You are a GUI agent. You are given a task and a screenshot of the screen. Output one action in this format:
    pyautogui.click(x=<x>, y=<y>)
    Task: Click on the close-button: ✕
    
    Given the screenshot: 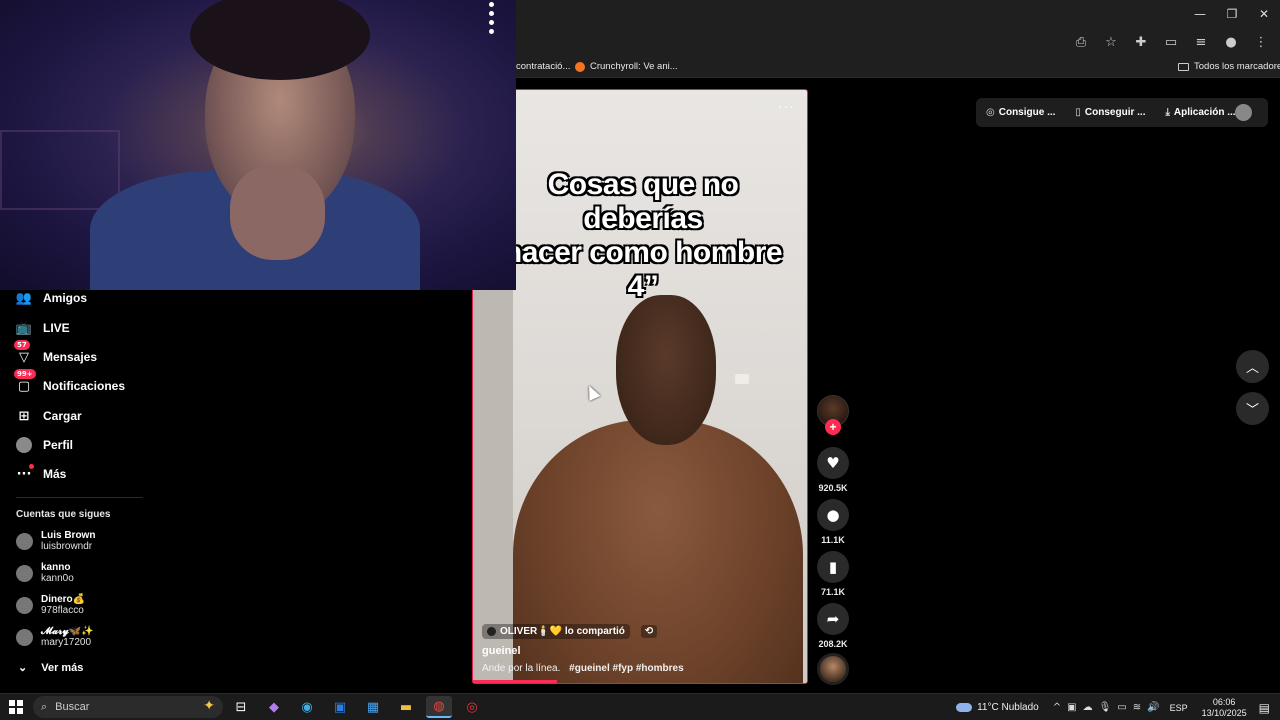 What is the action you would take?
    pyautogui.click(x=1264, y=14)
    